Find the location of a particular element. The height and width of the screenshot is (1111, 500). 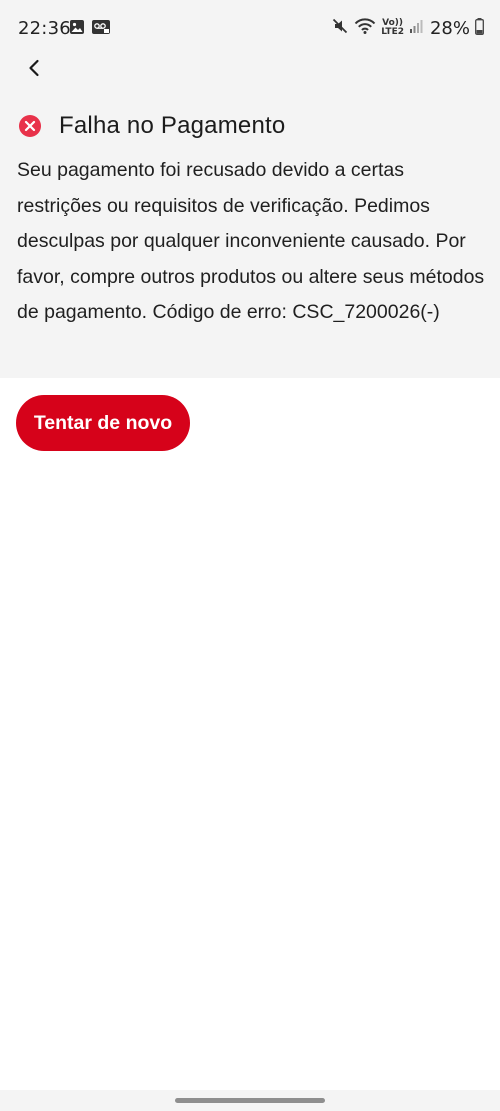

lte-label: LTE2 is located at coordinates (392, 32).